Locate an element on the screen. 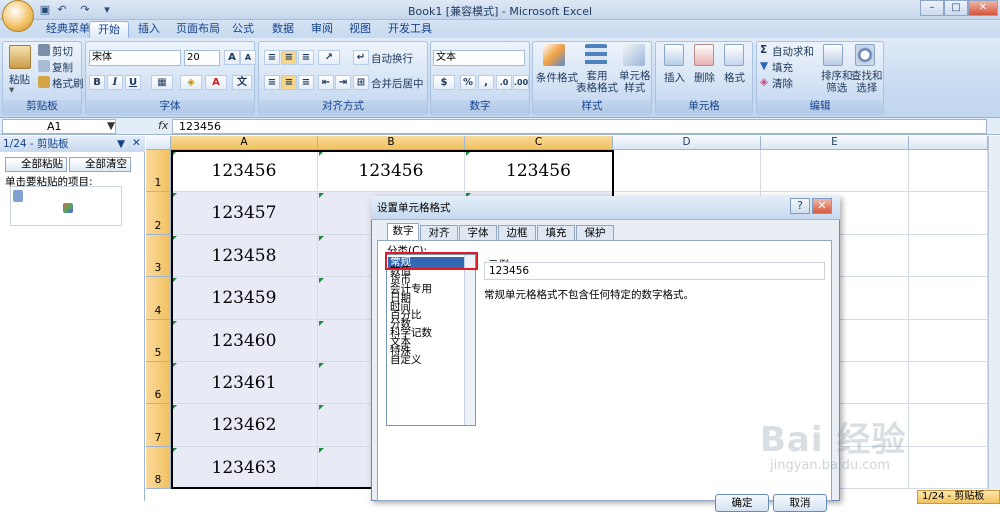  dialog-tab-fill: 填充 is located at coordinates (556, 232).